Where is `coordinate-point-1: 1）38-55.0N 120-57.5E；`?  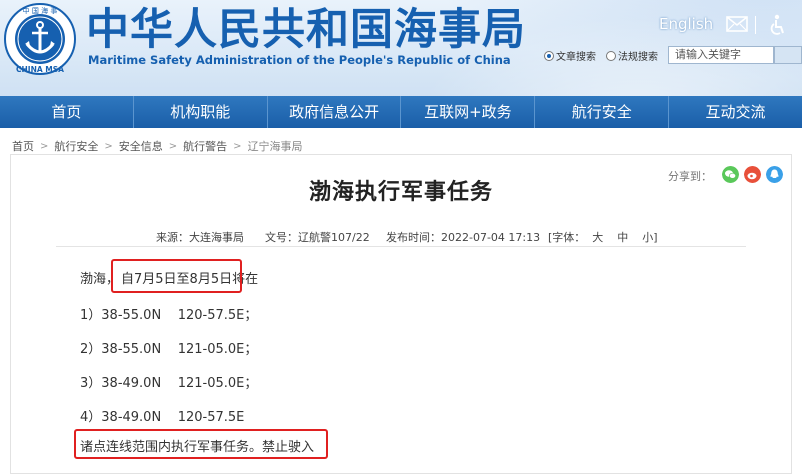 coordinate-point-1: 1）38-55.0N 120-57.5E； is located at coordinates (169, 315).